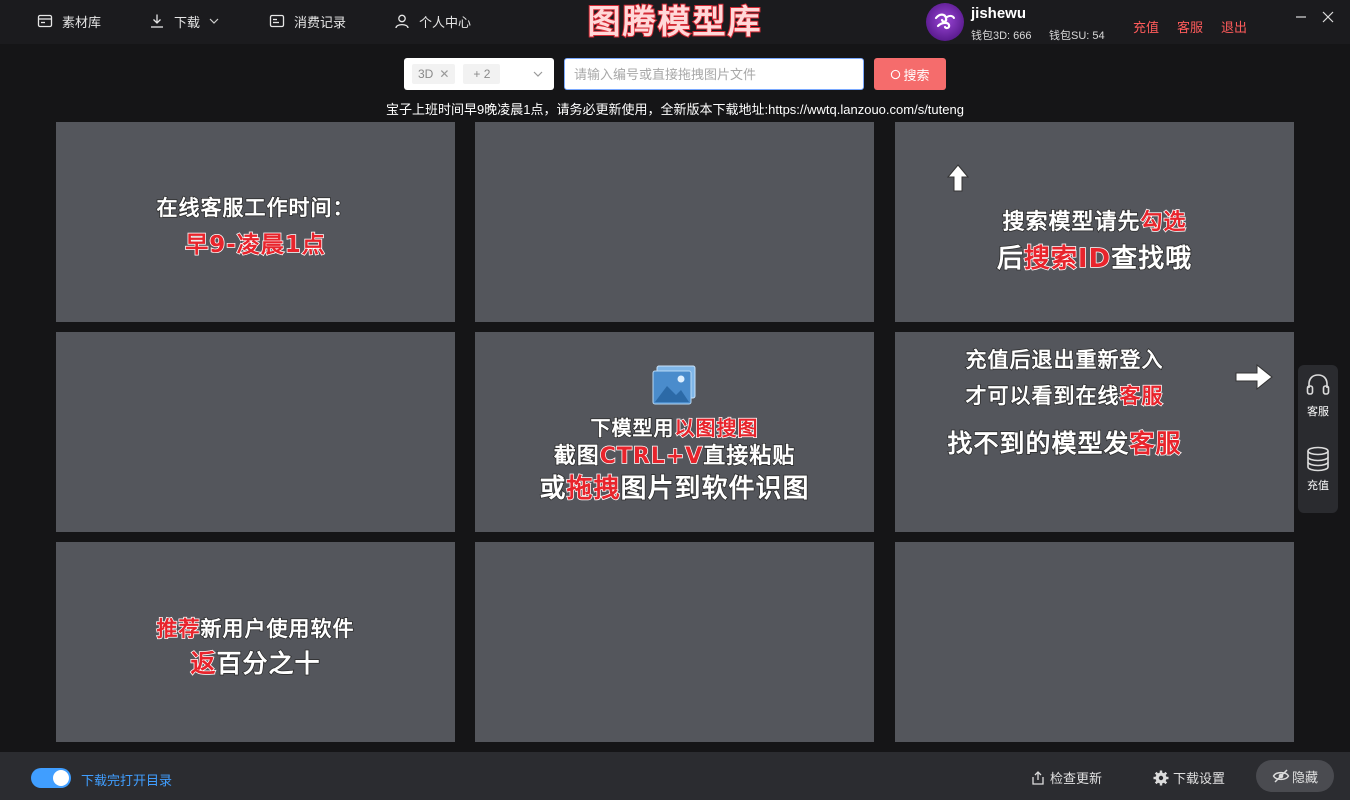 This screenshot has height=800, width=1350. What do you see at coordinates (1042, 396) in the screenshot?
I see `tile-text-part: 才可以看到在线` at bounding box center [1042, 396].